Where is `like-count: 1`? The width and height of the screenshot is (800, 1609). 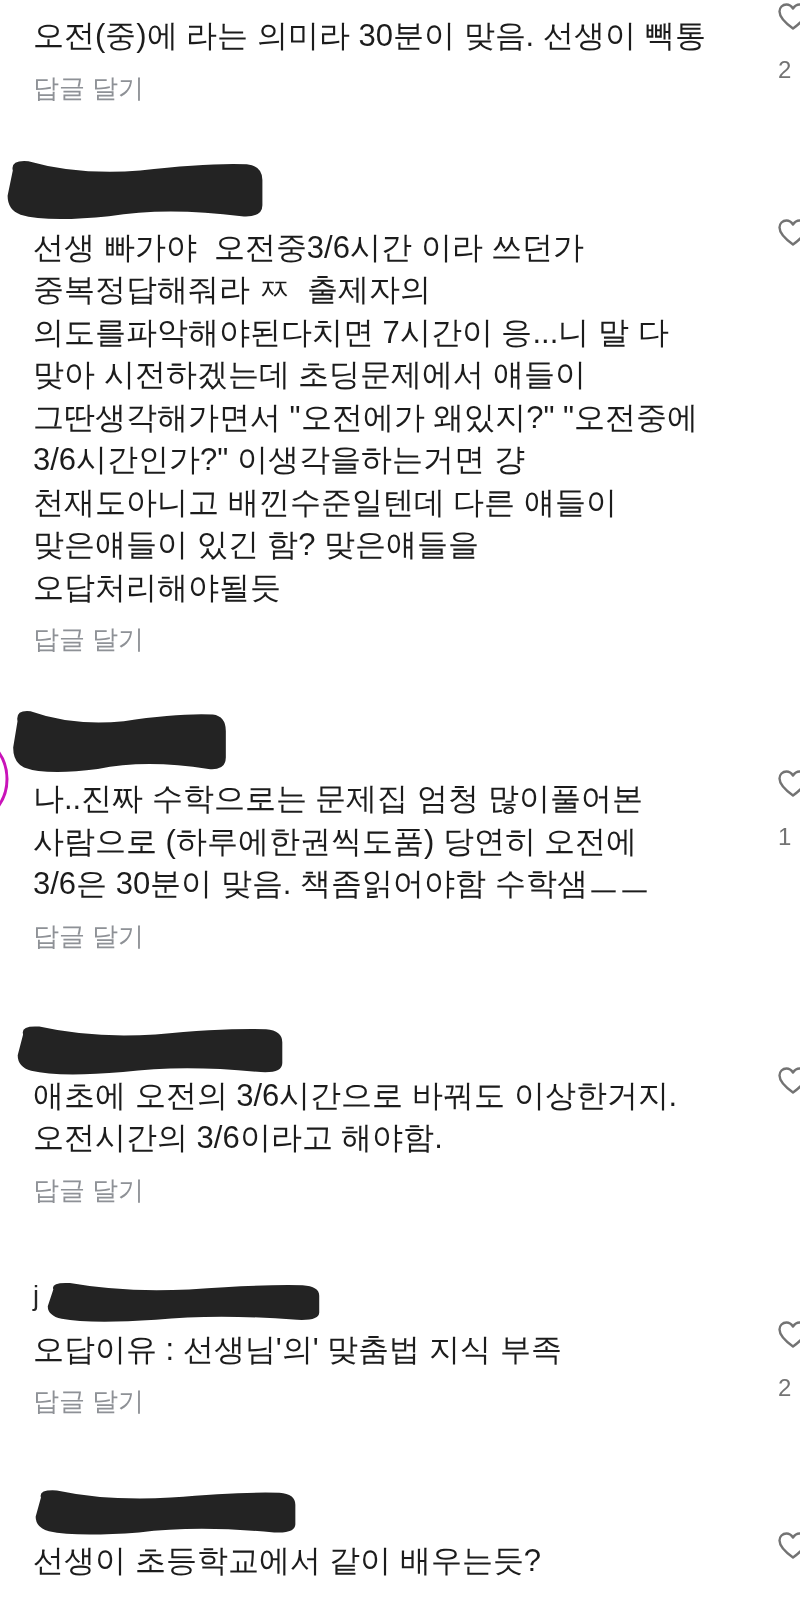 like-count: 1 is located at coordinates (785, 837).